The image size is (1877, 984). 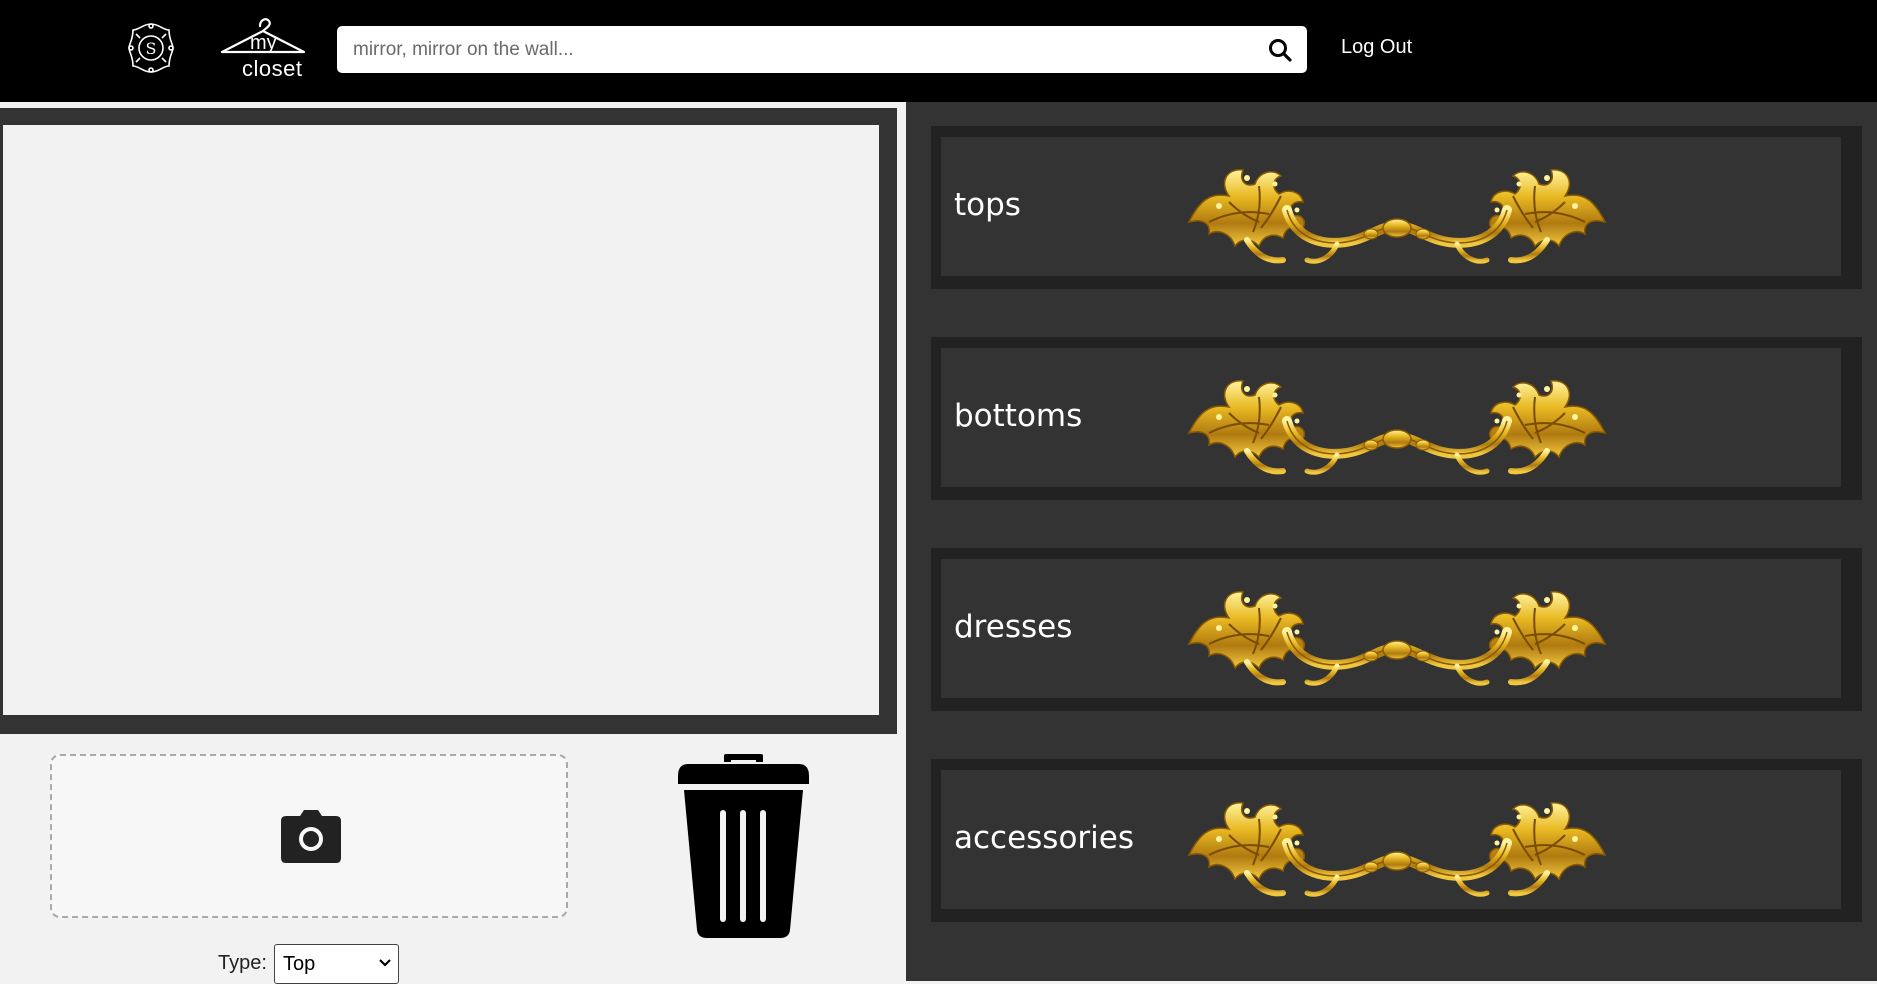 I want to click on search-bar, so click(x=822, y=49).